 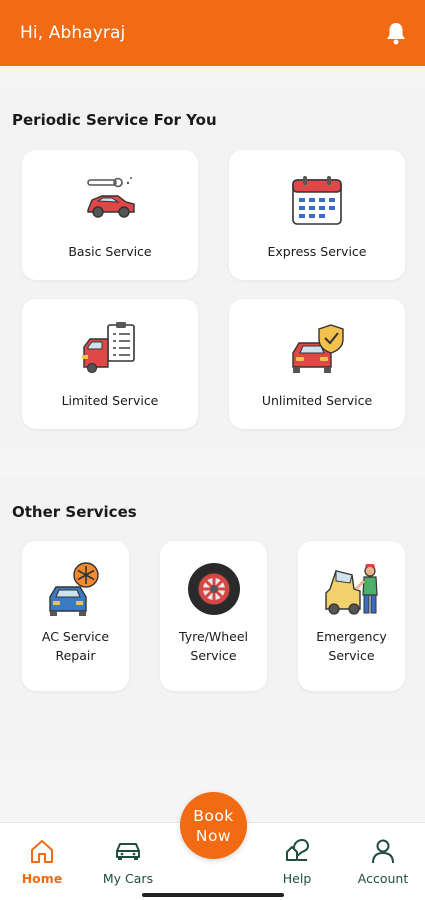 I want to click on unlimited-service-label: Unlimited Service, so click(x=317, y=400).